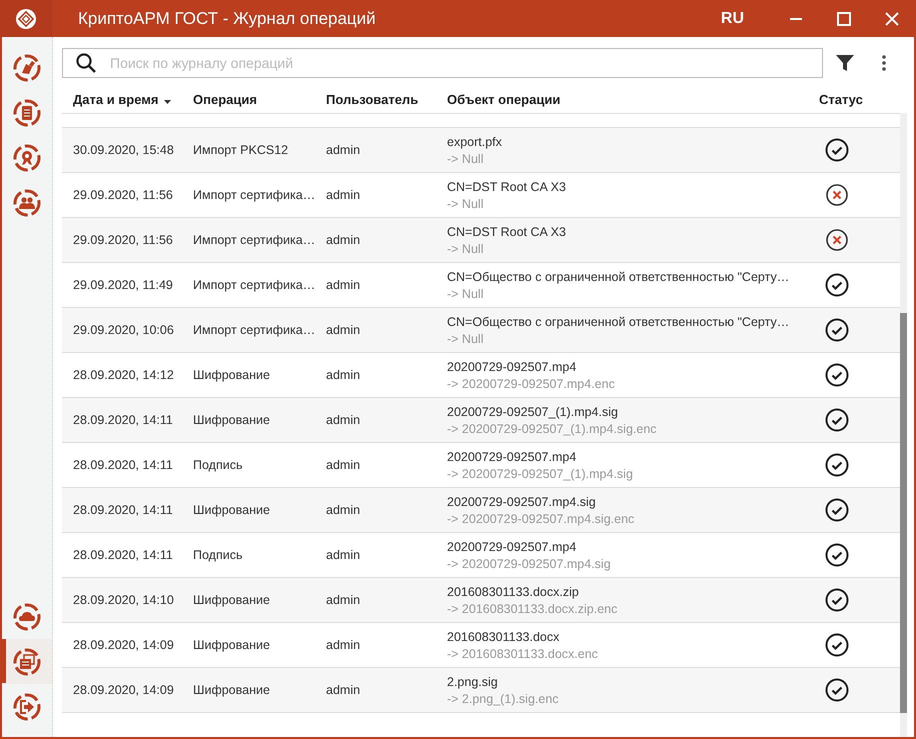 This screenshot has height=739, width=916. I want to click on object-result: -> 20200729-092507_(1).mp4.sig, so click(540, 473).